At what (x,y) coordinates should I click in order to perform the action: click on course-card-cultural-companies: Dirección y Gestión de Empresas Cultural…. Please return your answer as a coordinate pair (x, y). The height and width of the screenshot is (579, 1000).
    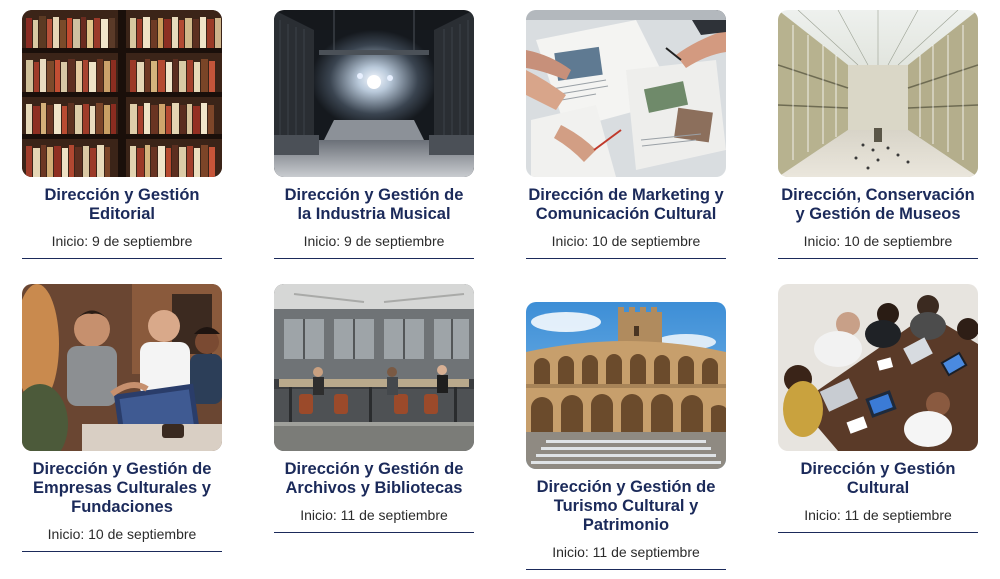
    Looking at the image, I should click on (122, 418).